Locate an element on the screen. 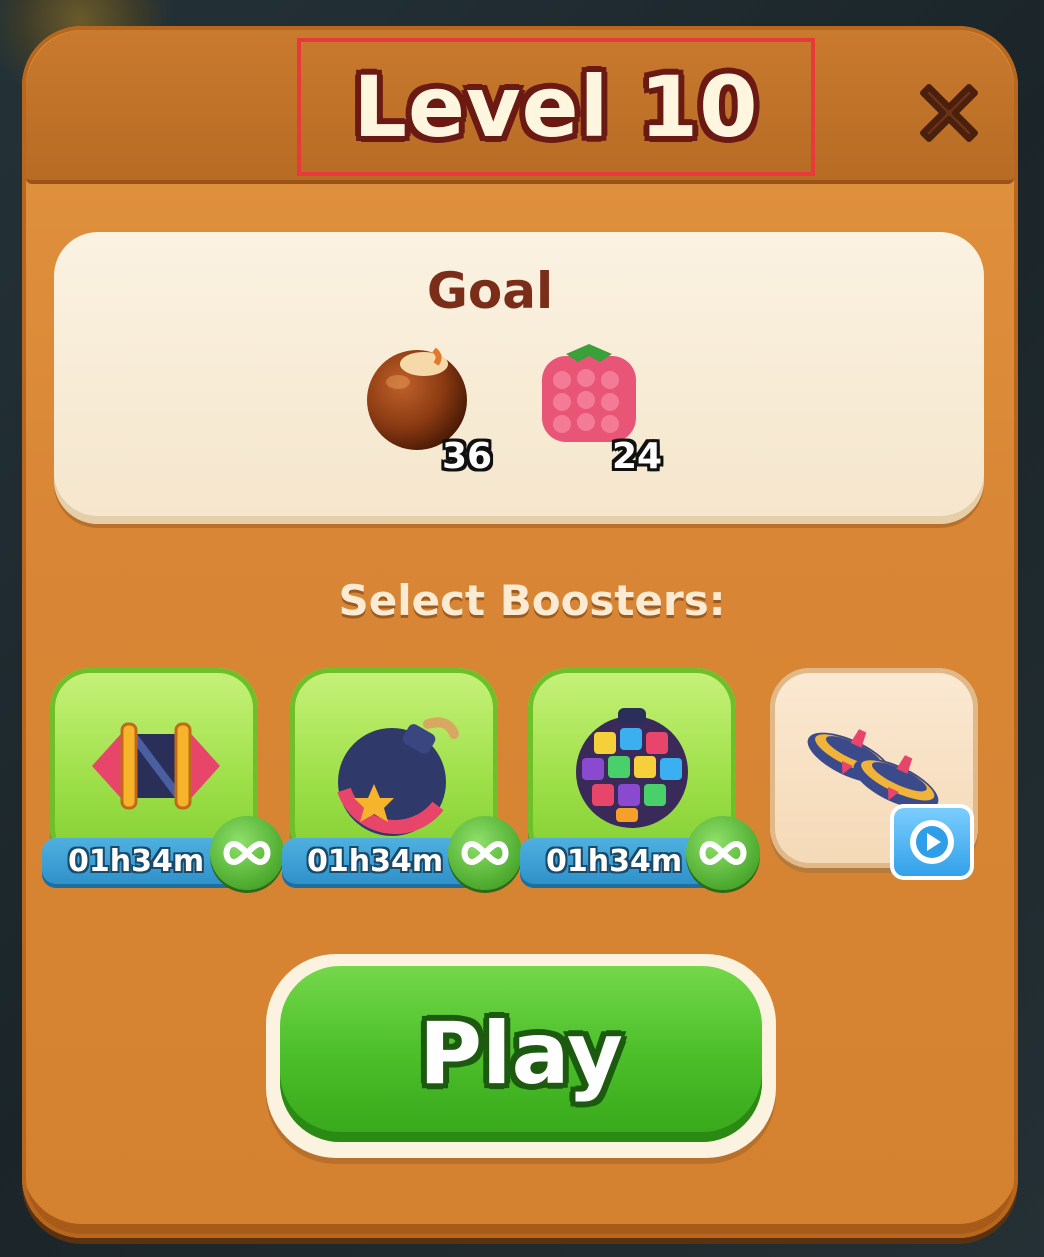 This screenshot has height=1257, width=1044. booster-timer-2: 01h34m is located at coordinates (375, 861).